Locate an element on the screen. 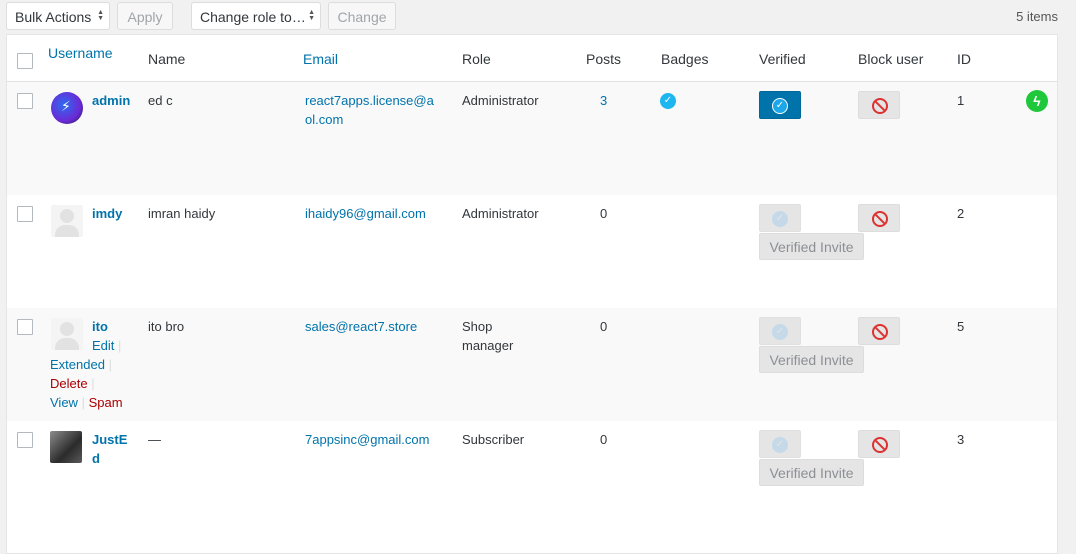 This screenshot has height=554, width=1076. user-id: 2 is located at coordinates (961, 213).